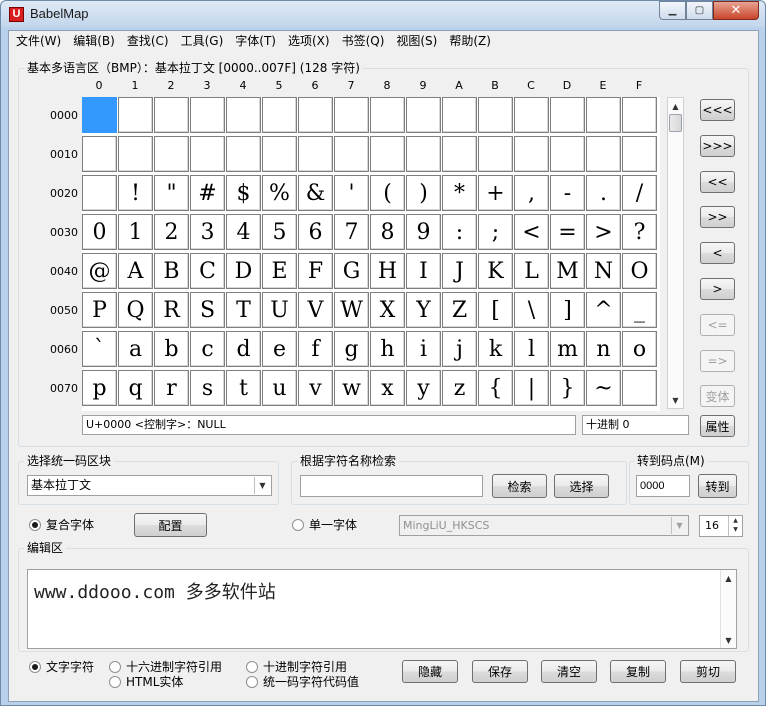 This screenshot has width=766, height=706. Describe the element at coordinates (99, 388) in the screenshot. I see `char-cell: p` at that location.